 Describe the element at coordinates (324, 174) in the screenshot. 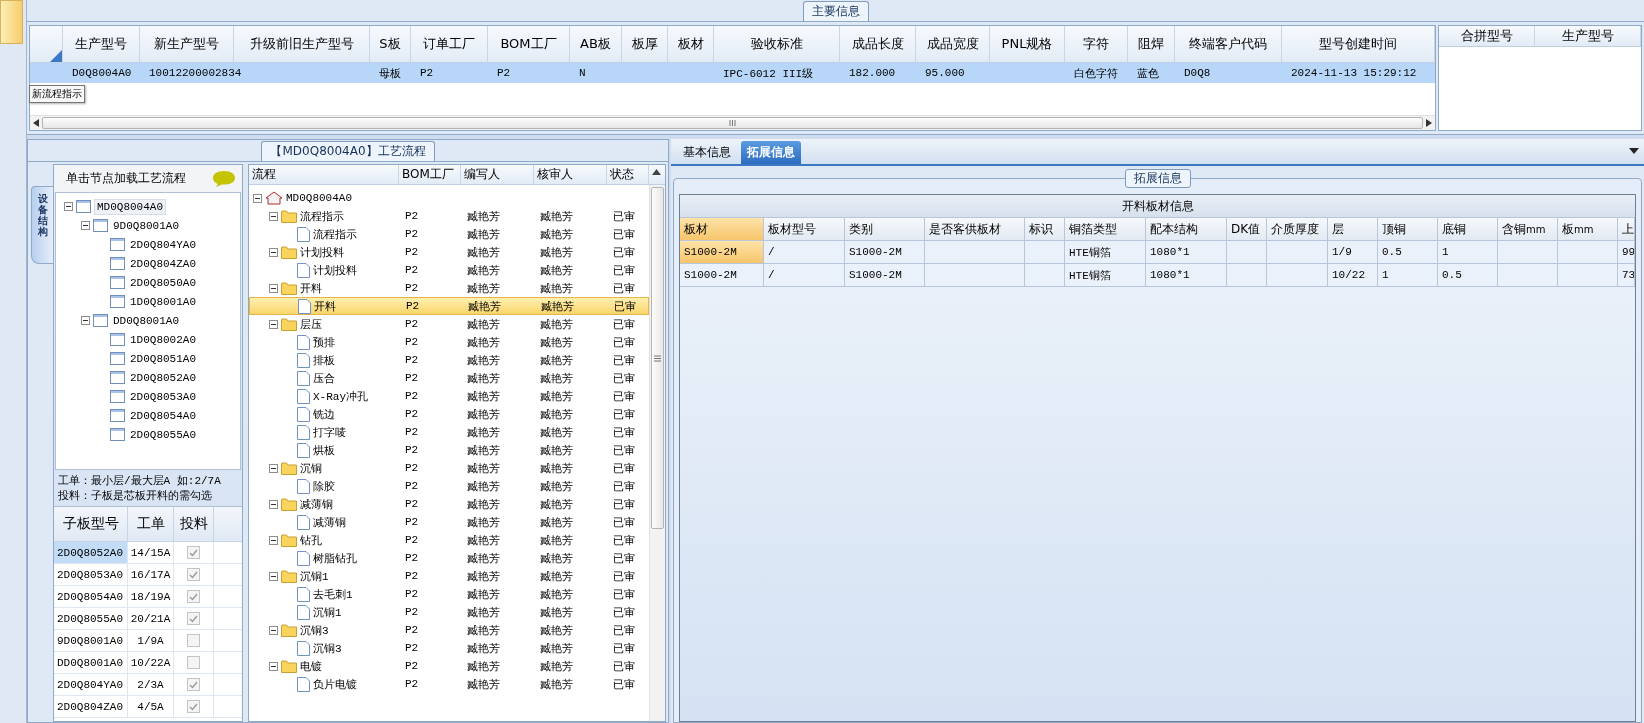

I see `column-header: 流程` at that location.